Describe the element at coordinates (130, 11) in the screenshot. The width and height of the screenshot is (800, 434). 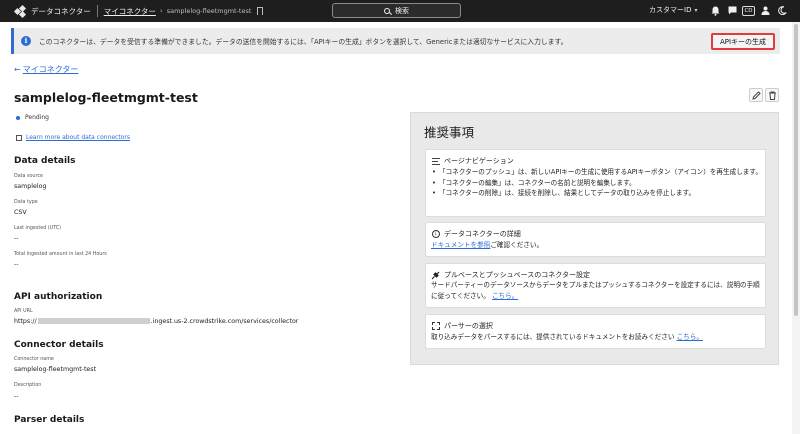
I see `breadcrumb-my-connectors: マイコネクター` at that location.